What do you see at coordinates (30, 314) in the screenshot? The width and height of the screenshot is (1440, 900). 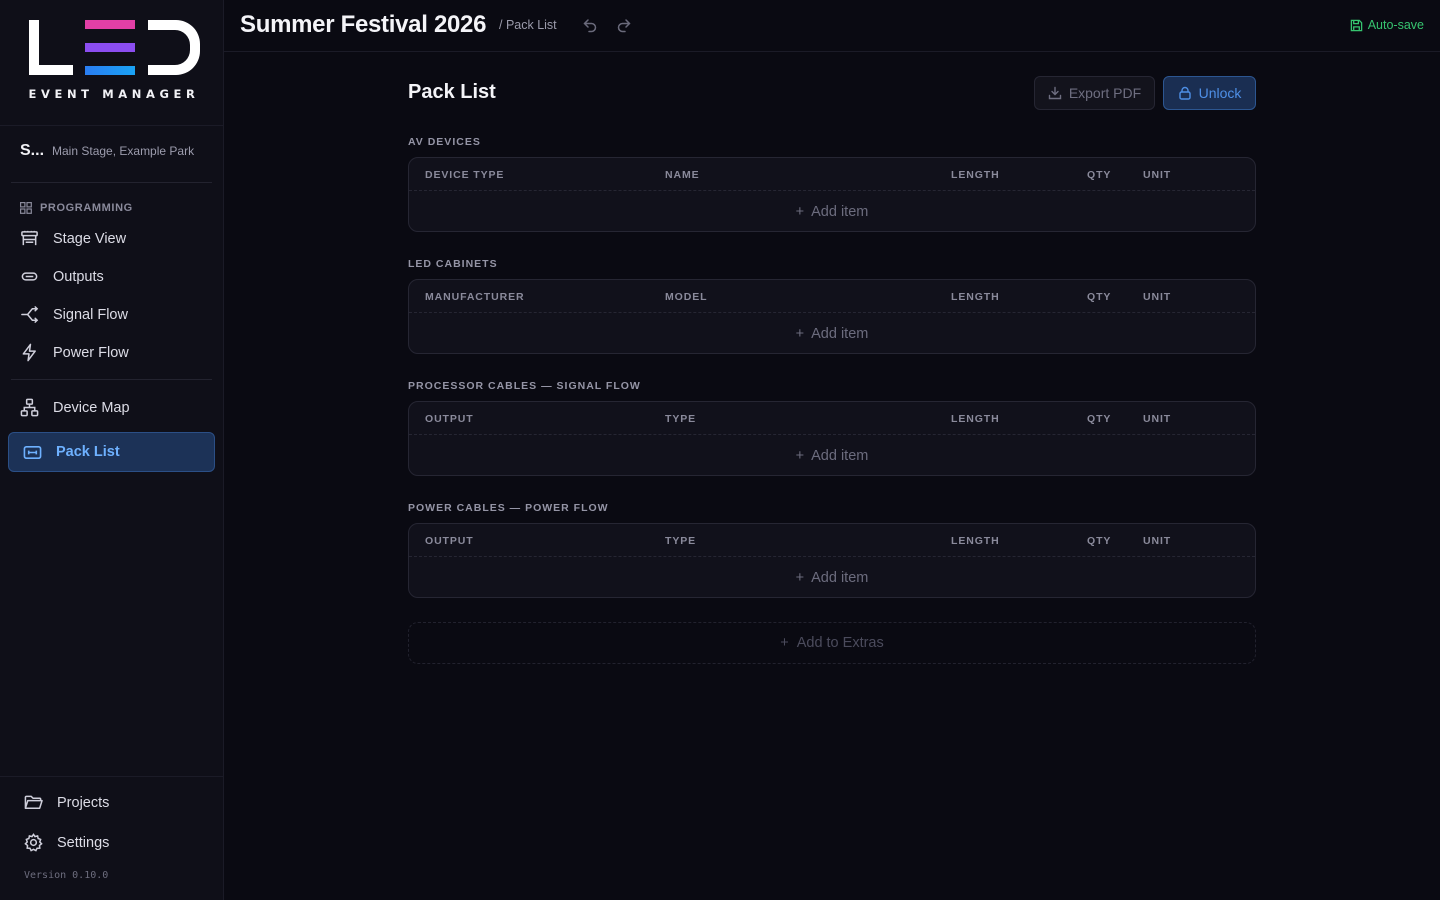 I see `signal-flow-icon` at bounding box center [30, 314].